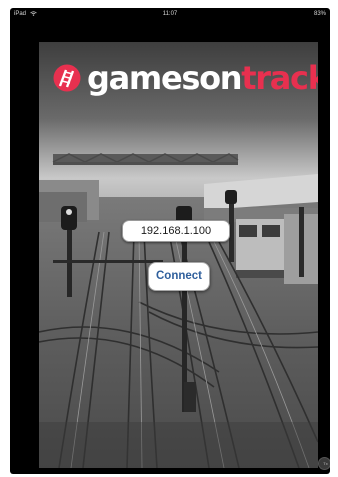 This screenshot has height=477, width=338. Describe the element at coordinates (319, 14) in the screenshot. I see `status-battery: 83%` at that location.